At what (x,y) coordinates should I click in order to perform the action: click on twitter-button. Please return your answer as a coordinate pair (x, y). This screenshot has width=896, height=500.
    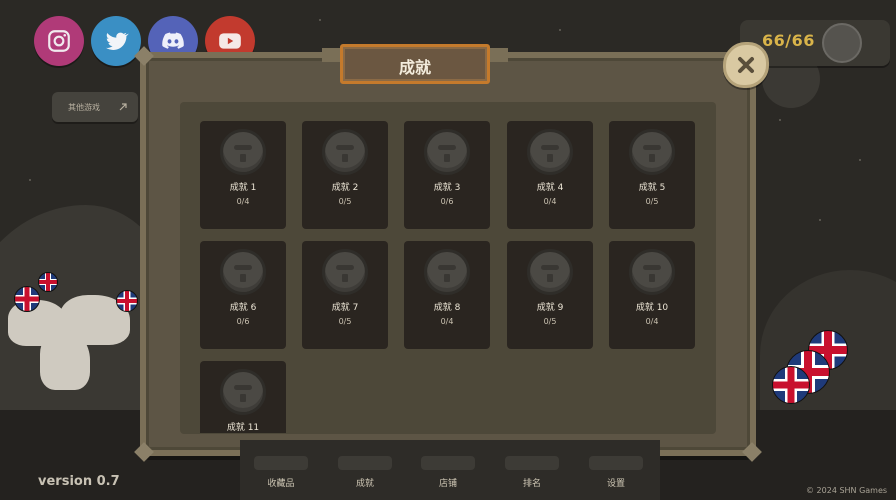
    Looking at the image, I should click on (116, 41).